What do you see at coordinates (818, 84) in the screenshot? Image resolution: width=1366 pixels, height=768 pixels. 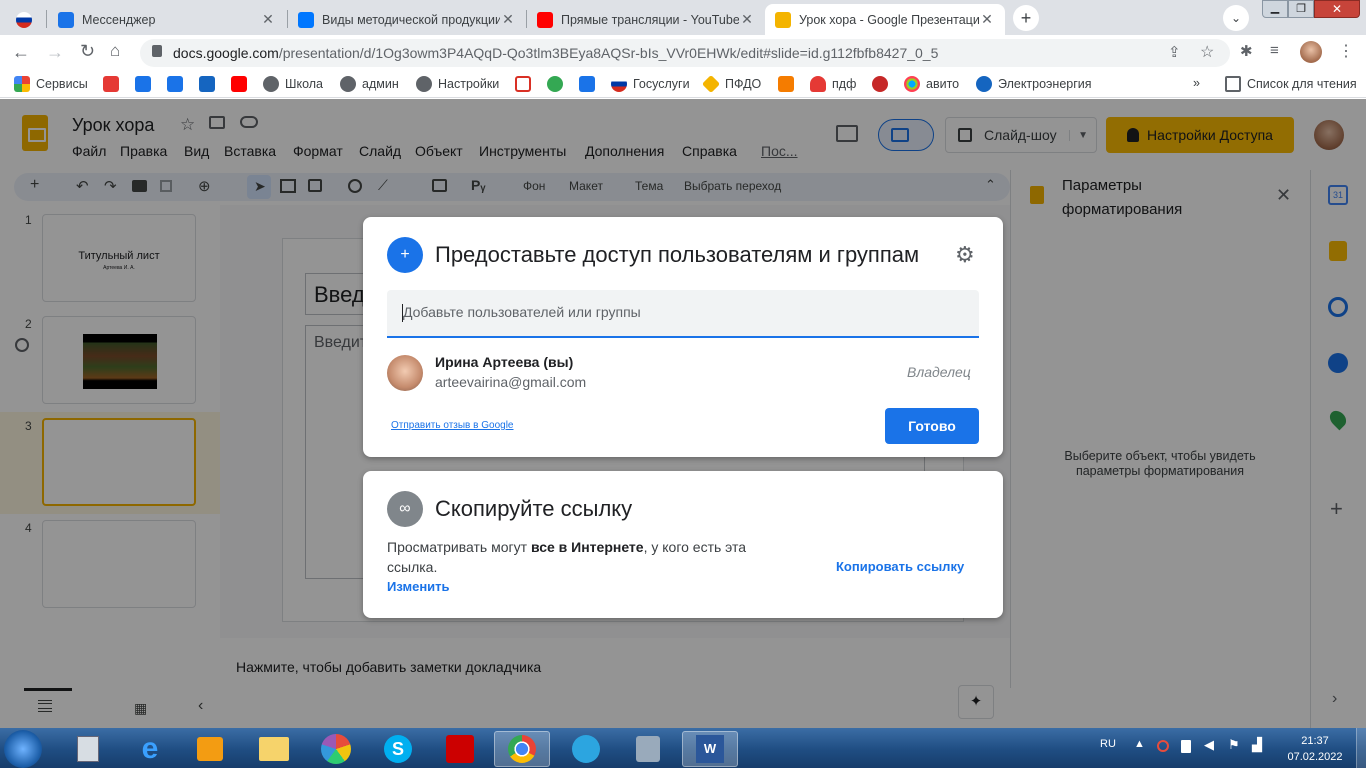 I see `heart-icon` at bounding box center [818, 84].